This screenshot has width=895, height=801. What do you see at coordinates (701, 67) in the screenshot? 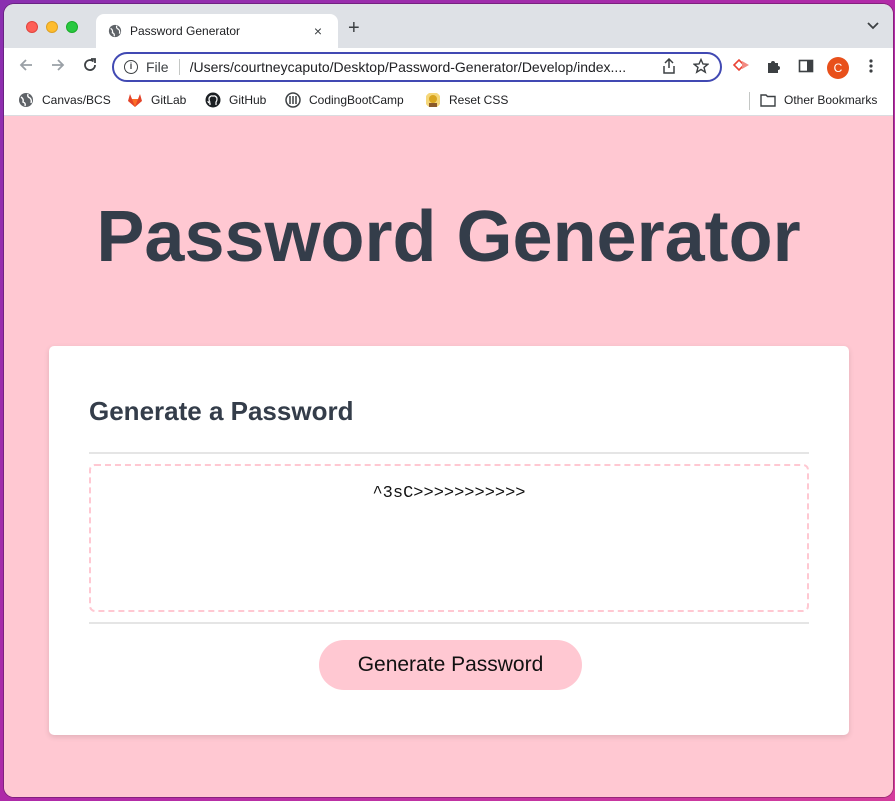
I see `bookmark-star-icon` at bounding box center [701, 67].